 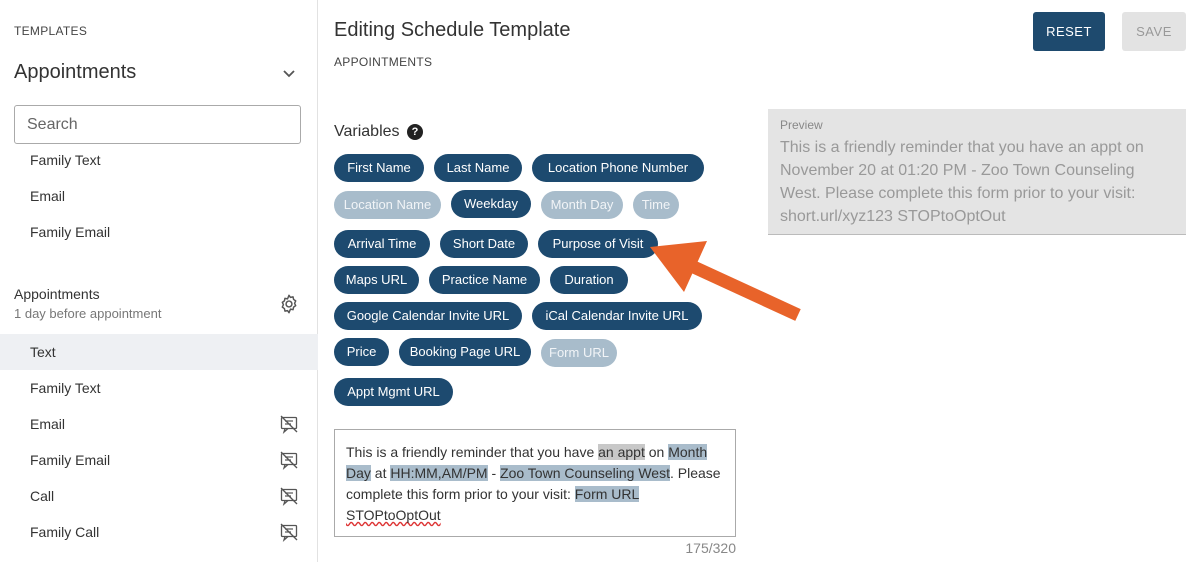 What do you see at coordinates (439, 473) in the screenshot?
I see `editor-variable-token: HH:MM,AM/PM` at bounding box center [439, 473].